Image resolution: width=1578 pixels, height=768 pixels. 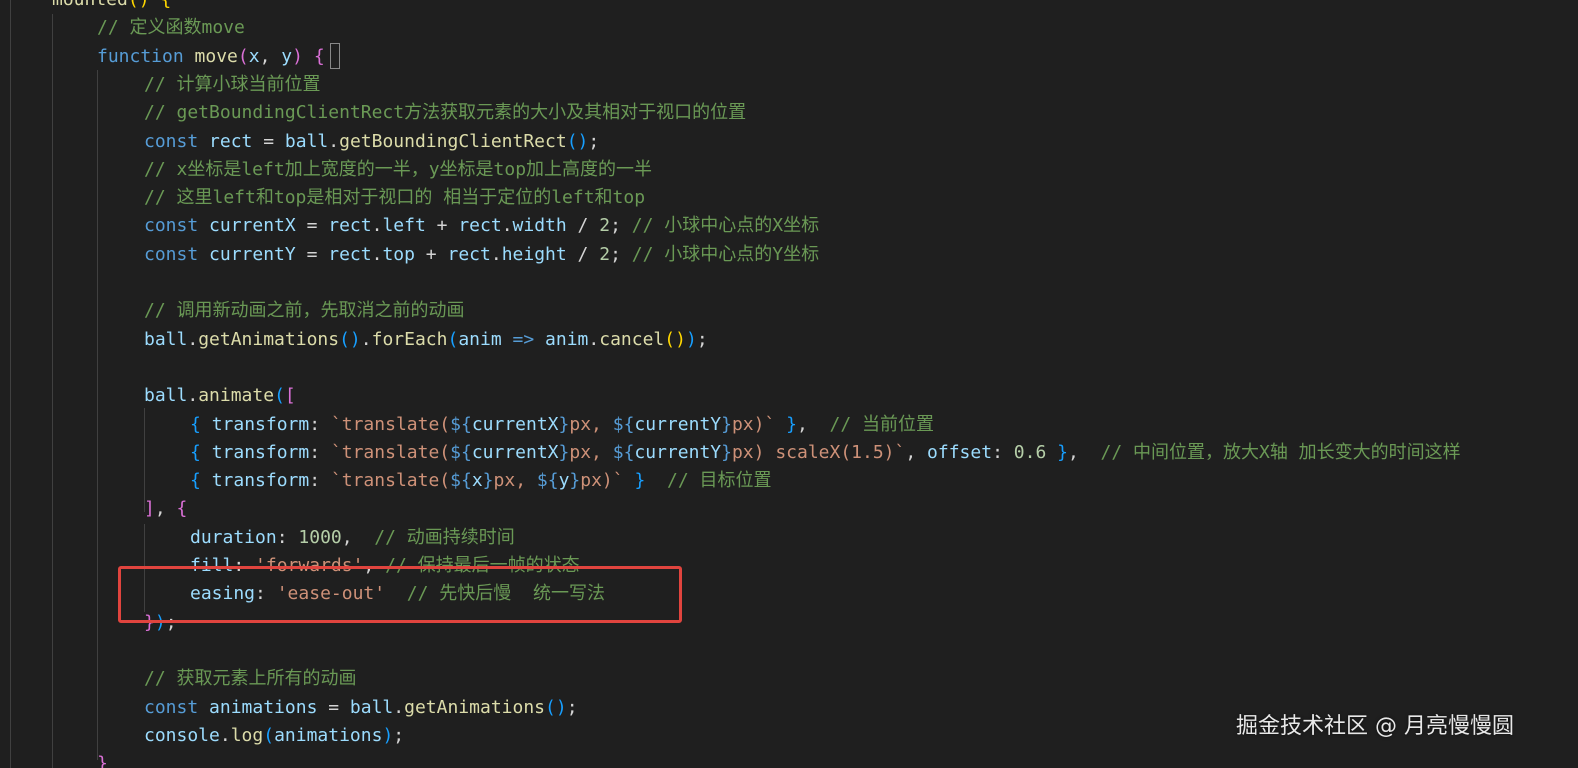 I want to click on code-token: duration, so click(x=233, y=537).